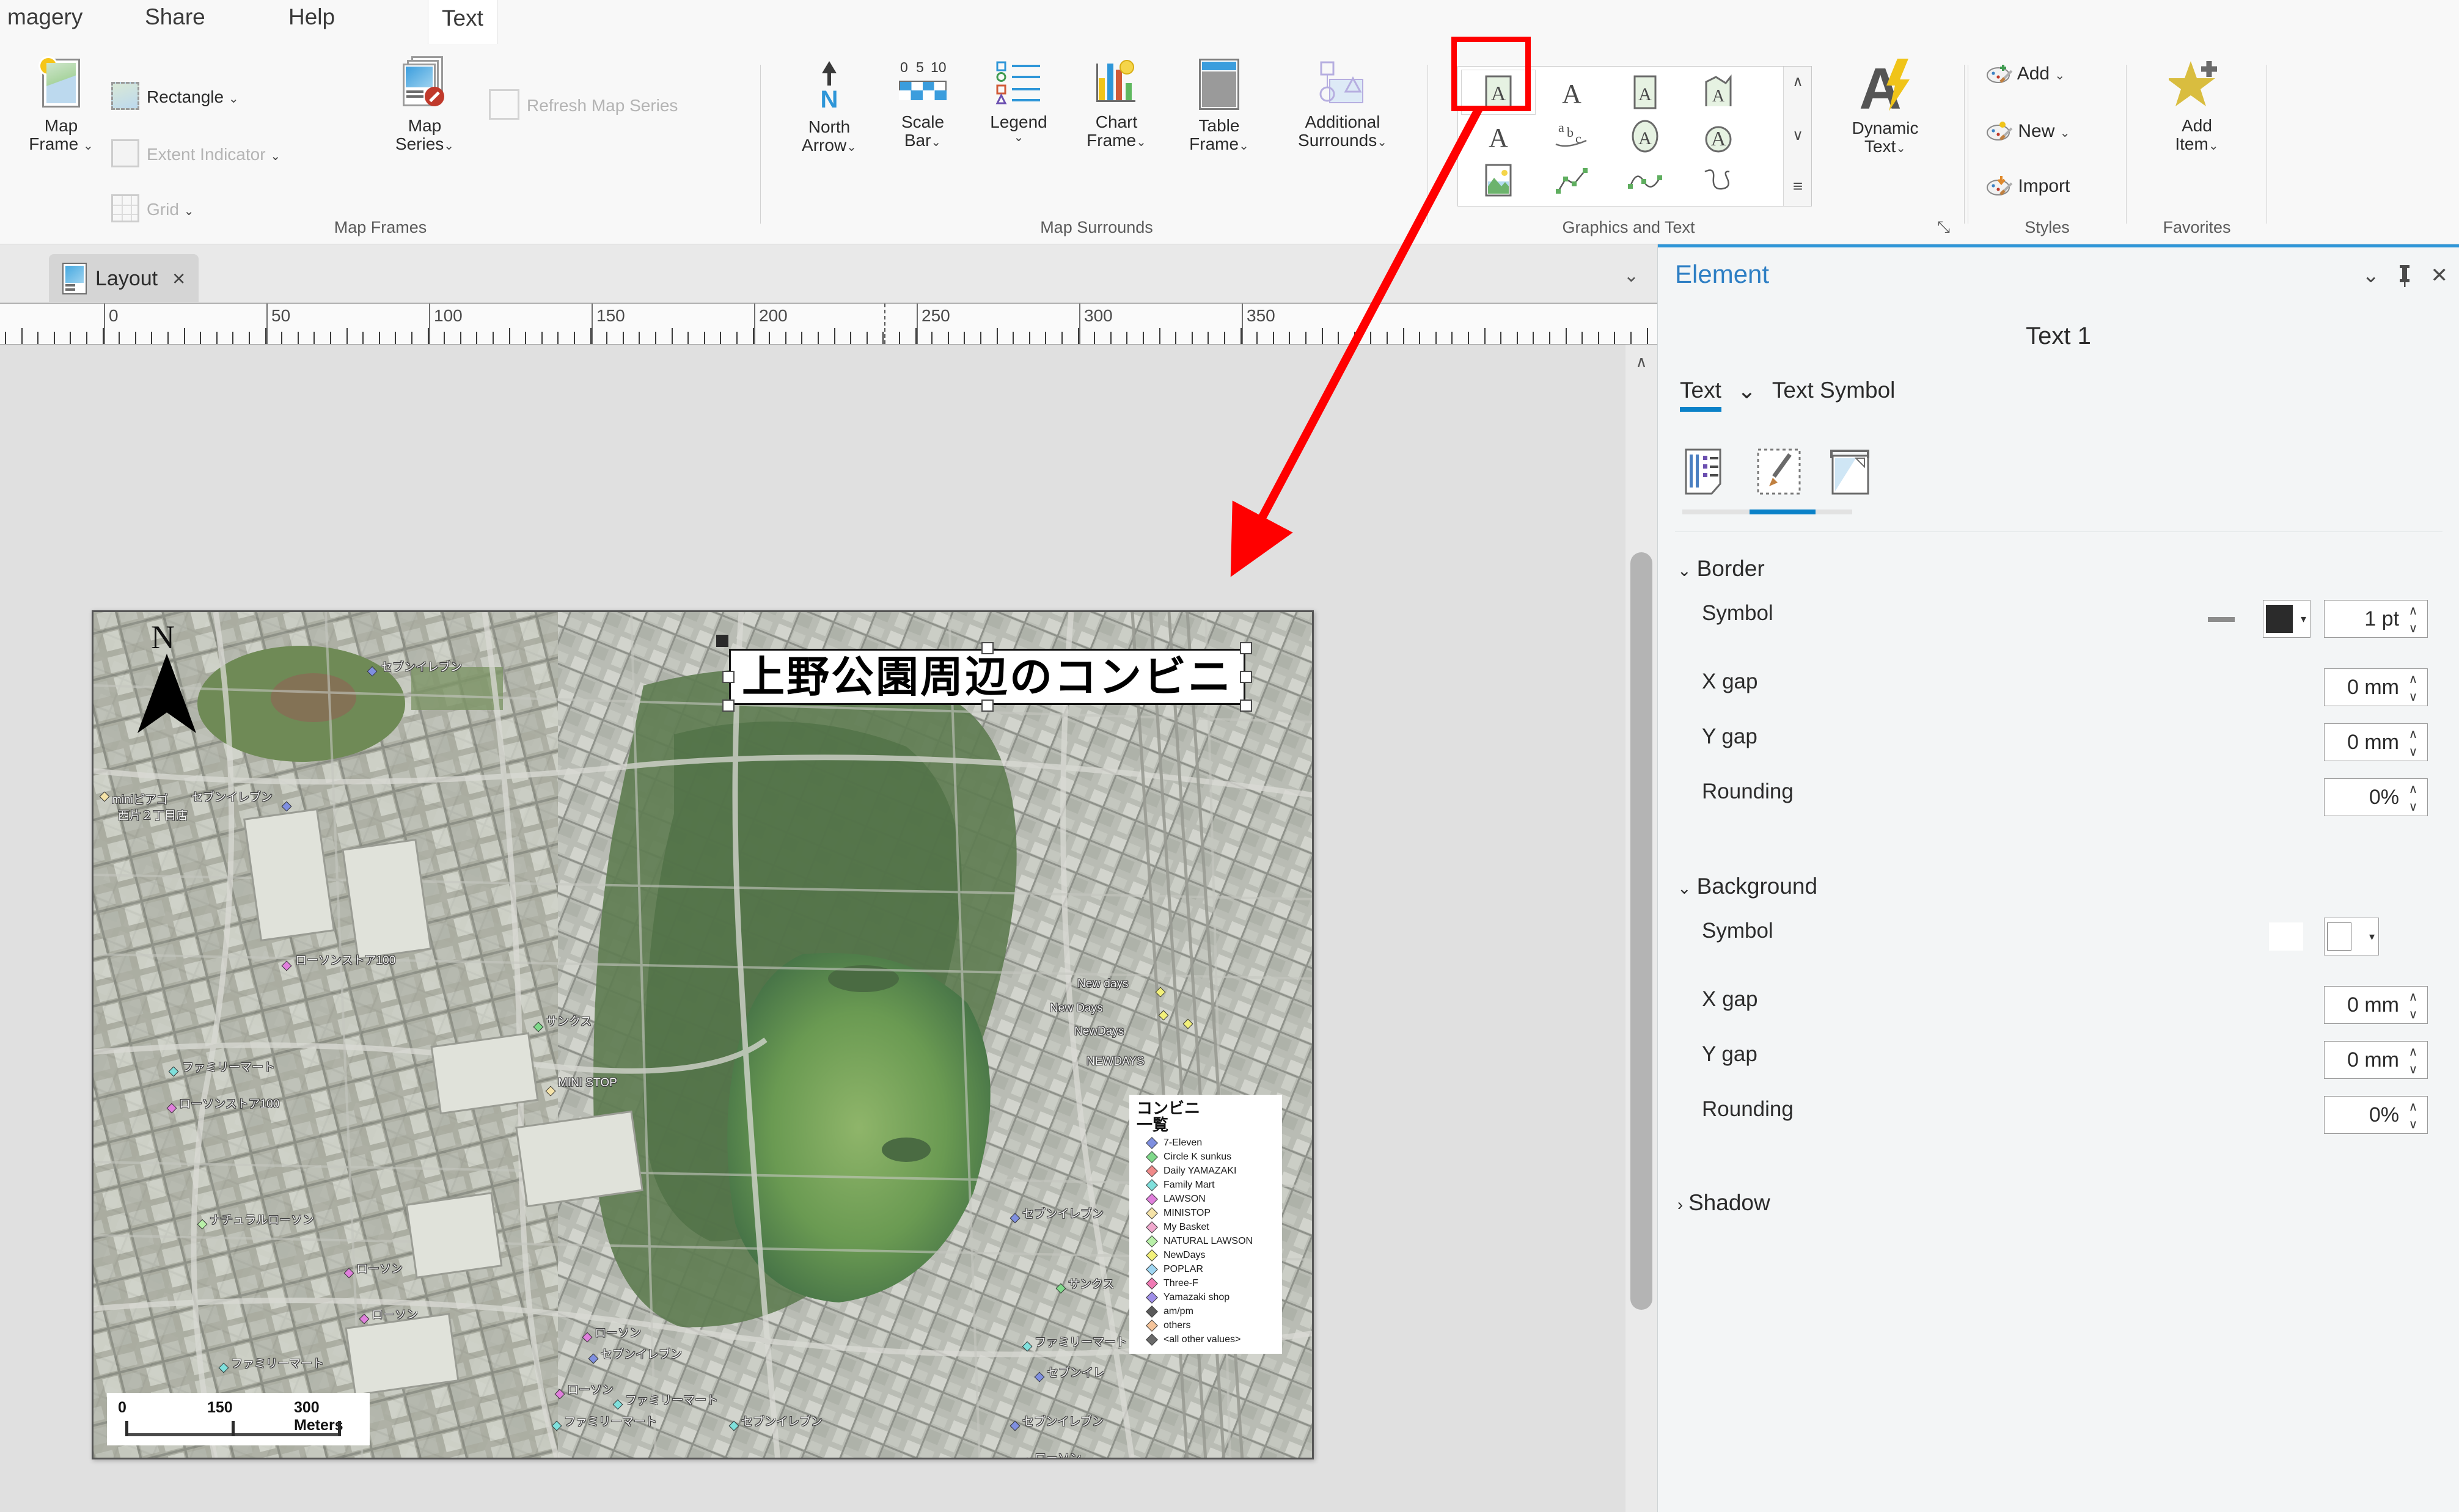  What do you see at coordinates (425, 105) in the screenshot?
I see `map-series-button: Map Series⌄` at bounding box center [425, 105].